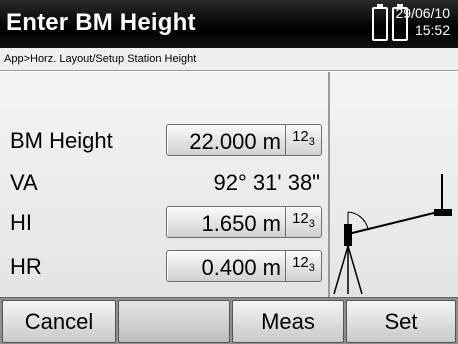 The image size is (458, 344). Describe the element at coordinates (164, 267) in the screenshot. I see `hr-row: HR 0.400 m 123` at that location.